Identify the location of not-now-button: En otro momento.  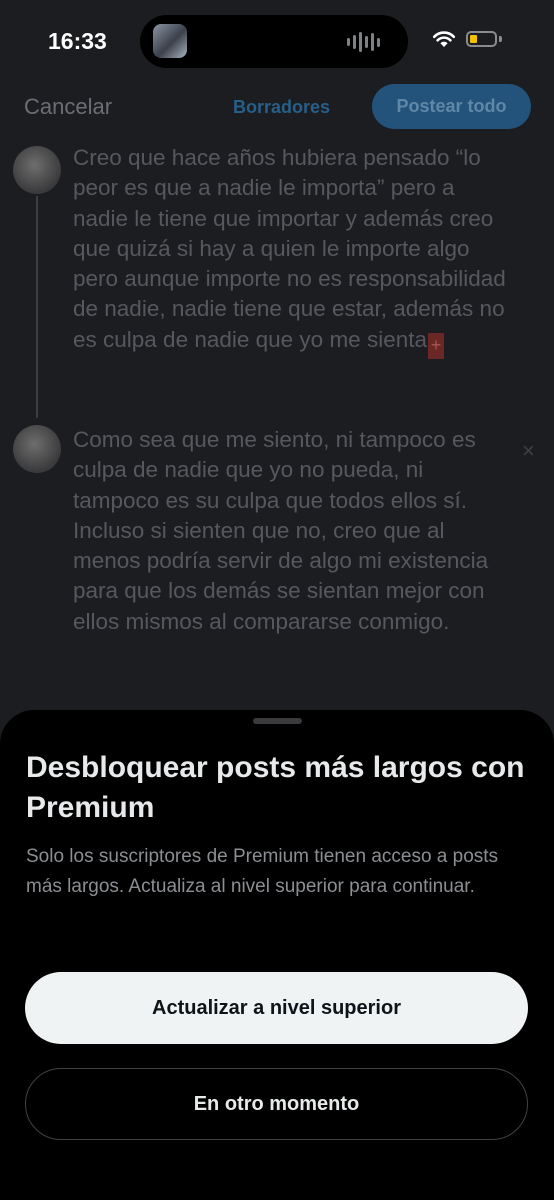
(276, 1104).